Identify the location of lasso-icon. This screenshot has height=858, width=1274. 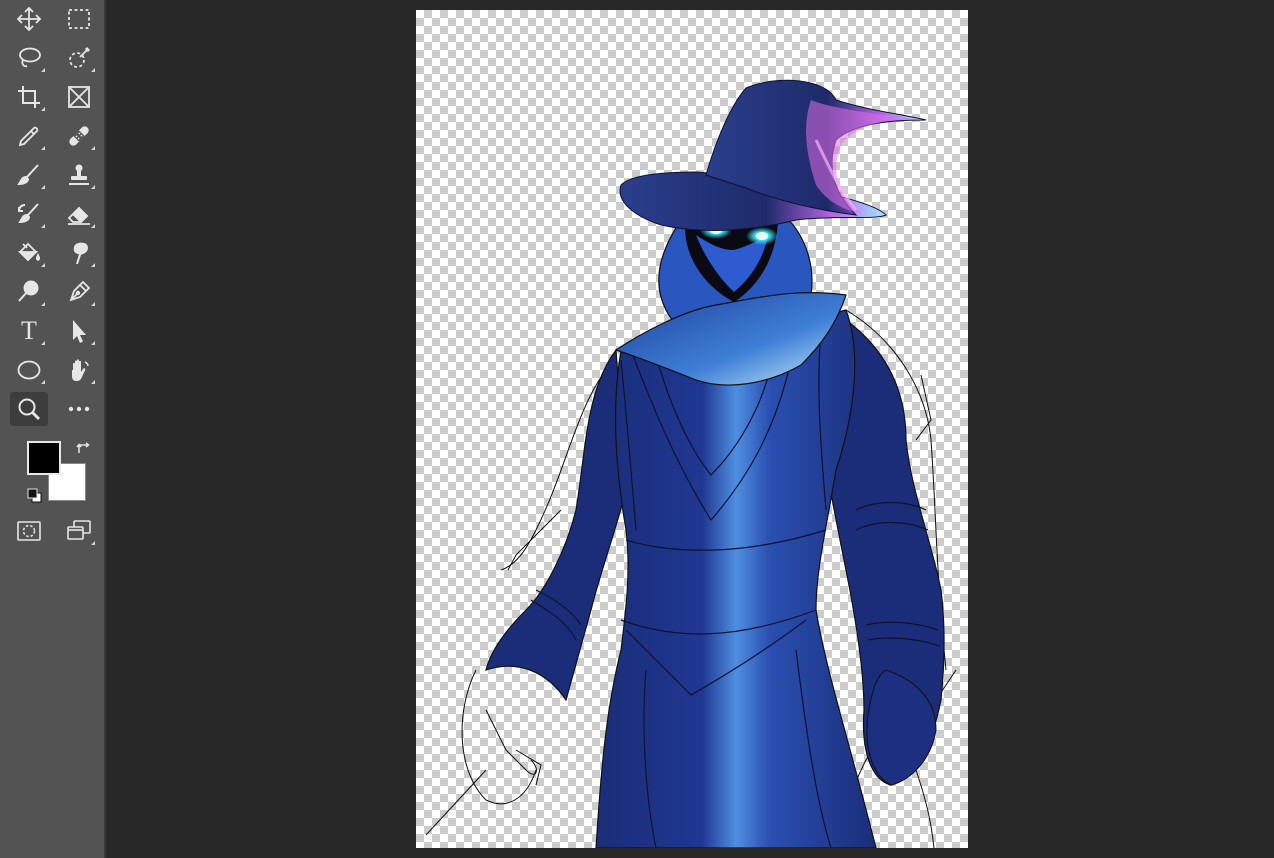
(30, 57).